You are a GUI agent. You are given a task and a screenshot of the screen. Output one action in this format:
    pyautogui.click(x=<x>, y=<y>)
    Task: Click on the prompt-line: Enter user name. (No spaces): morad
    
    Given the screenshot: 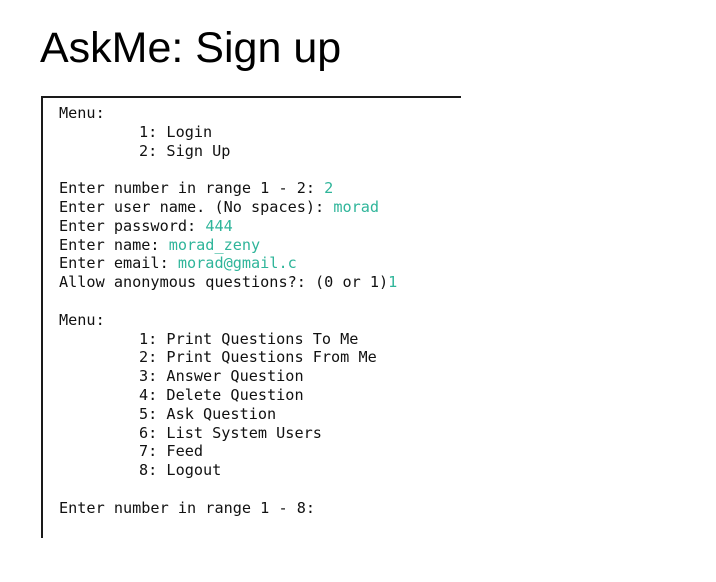 What is the action you would take?
    pyautogui.click(x=228, y=207)
    